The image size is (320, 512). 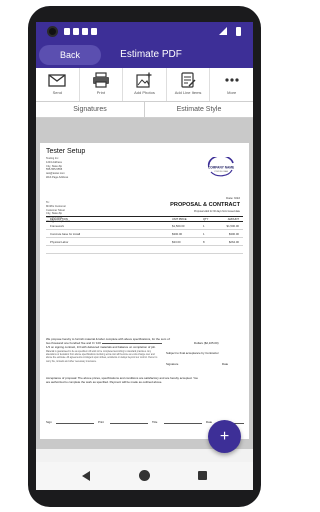 I want to click on print-button: Print, so click(x=102, y=84).